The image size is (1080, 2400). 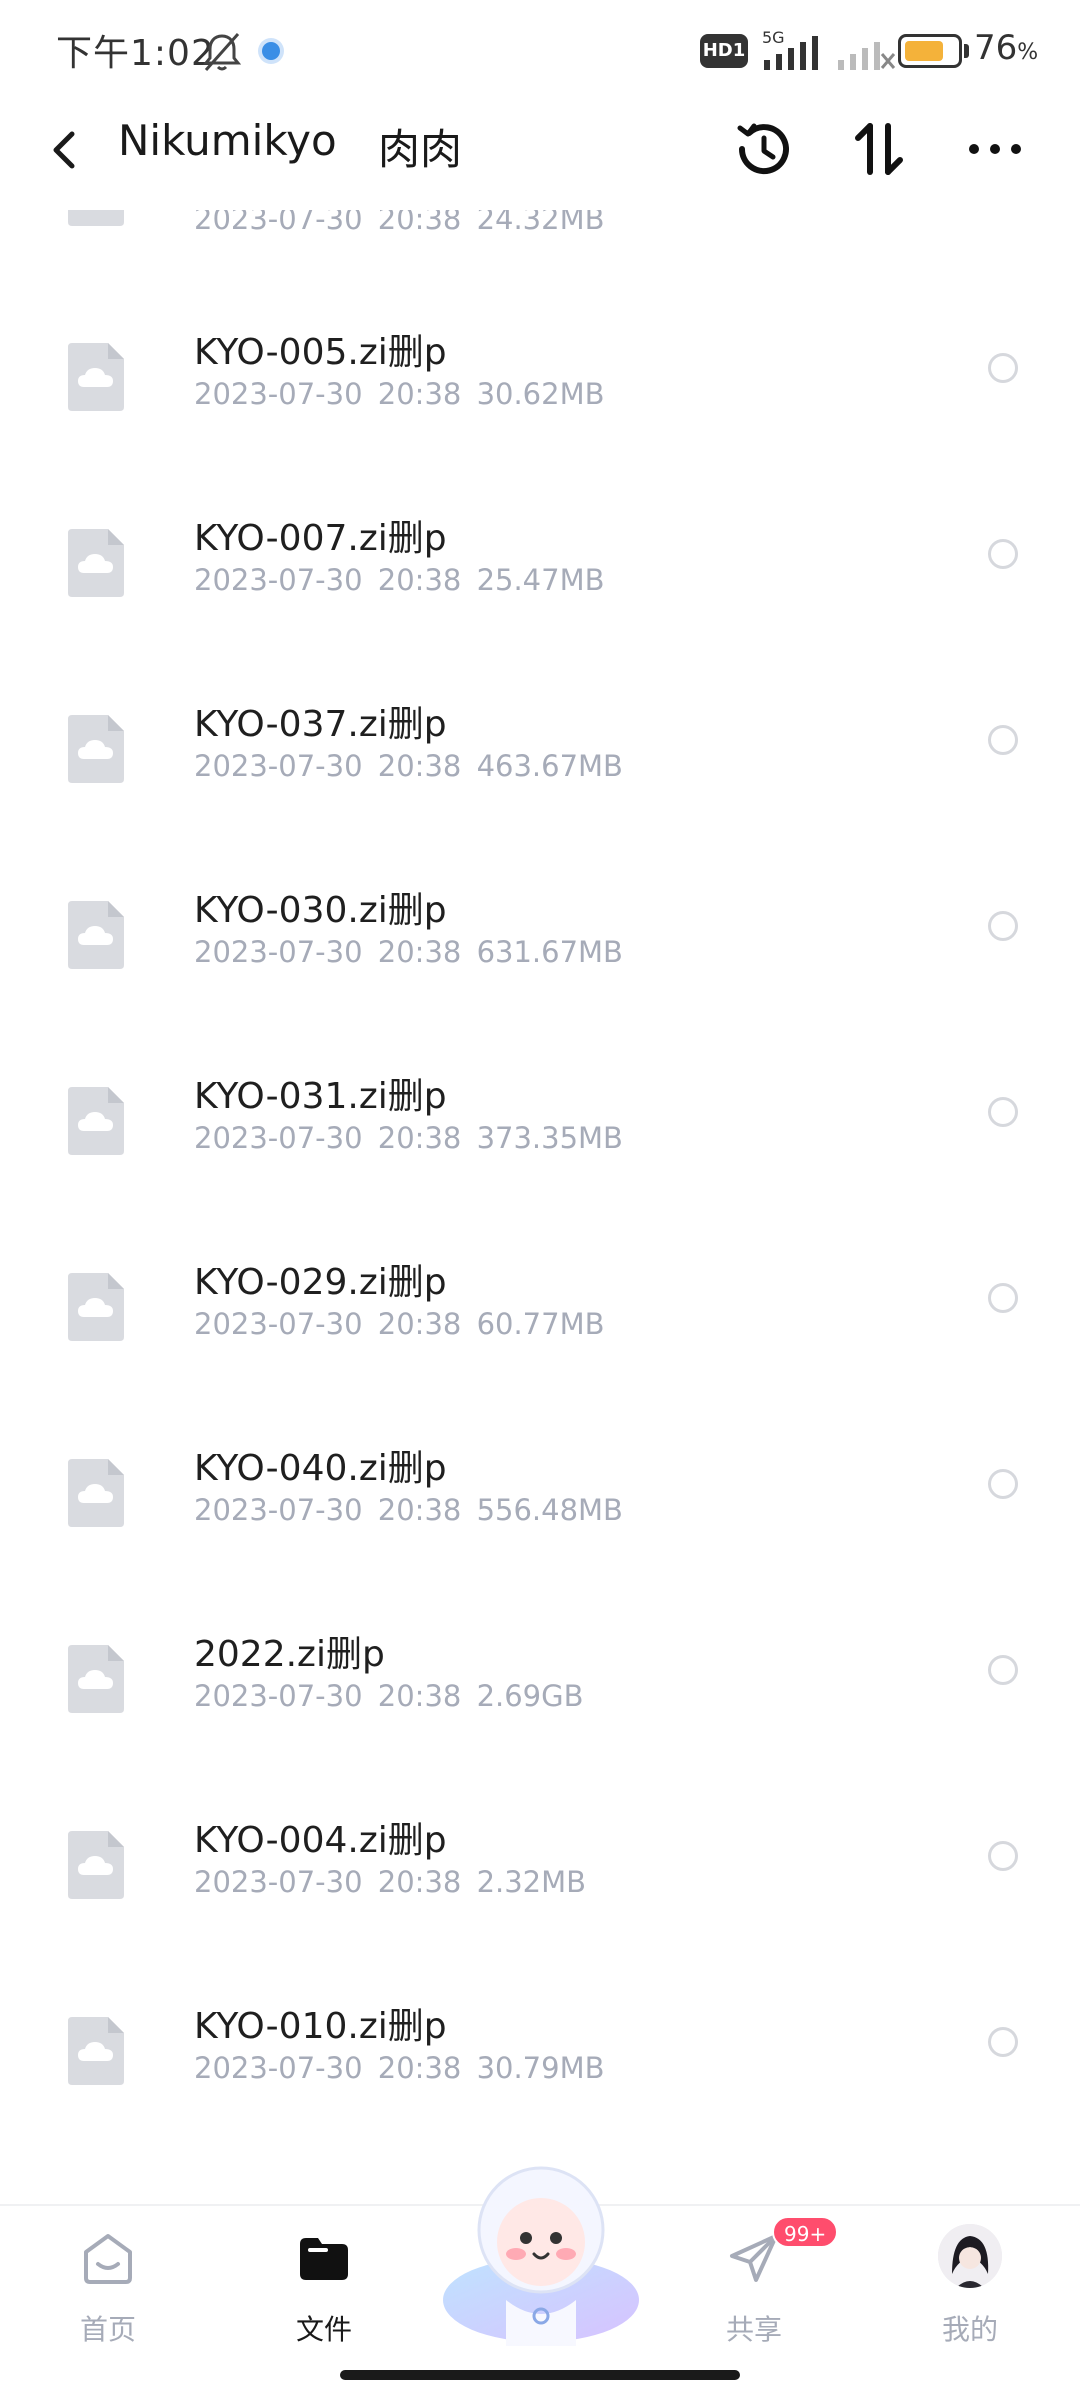 I want to click on file-name: KYO-010.zi删p, so click(x=320, y=2026).